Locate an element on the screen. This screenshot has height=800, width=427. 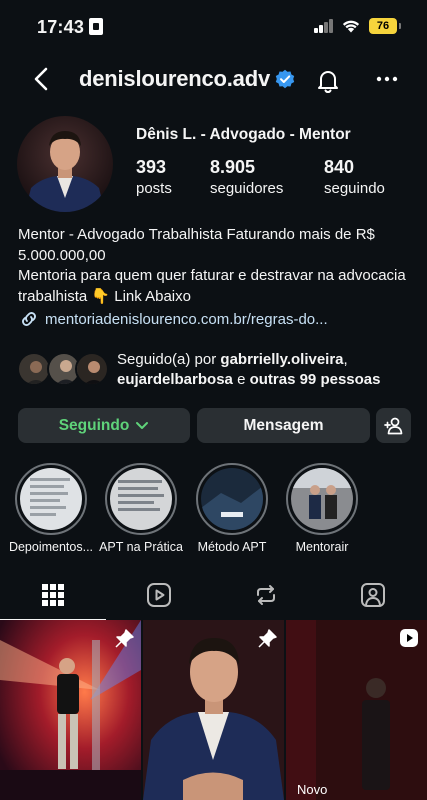
highlight-label: Mentorair is located at coordinates (322, 547).